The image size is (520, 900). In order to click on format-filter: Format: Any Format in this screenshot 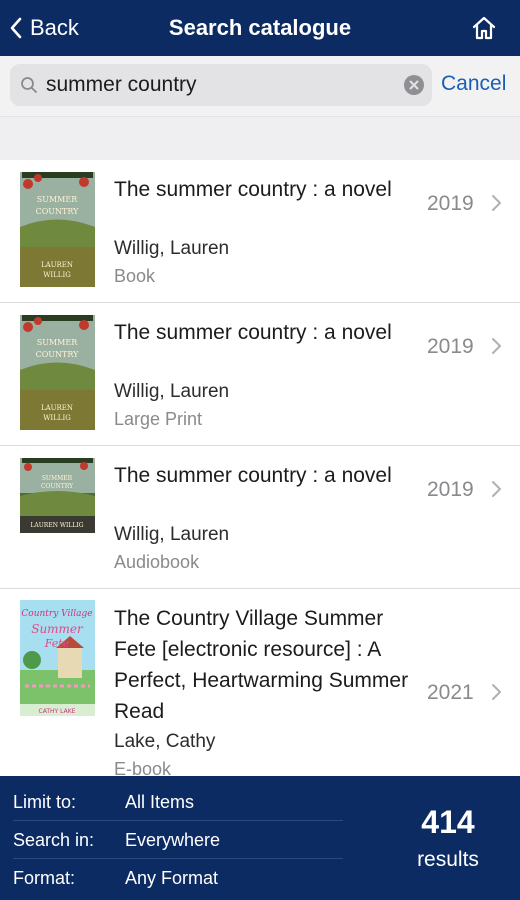, I will do `click(175, 878)`.